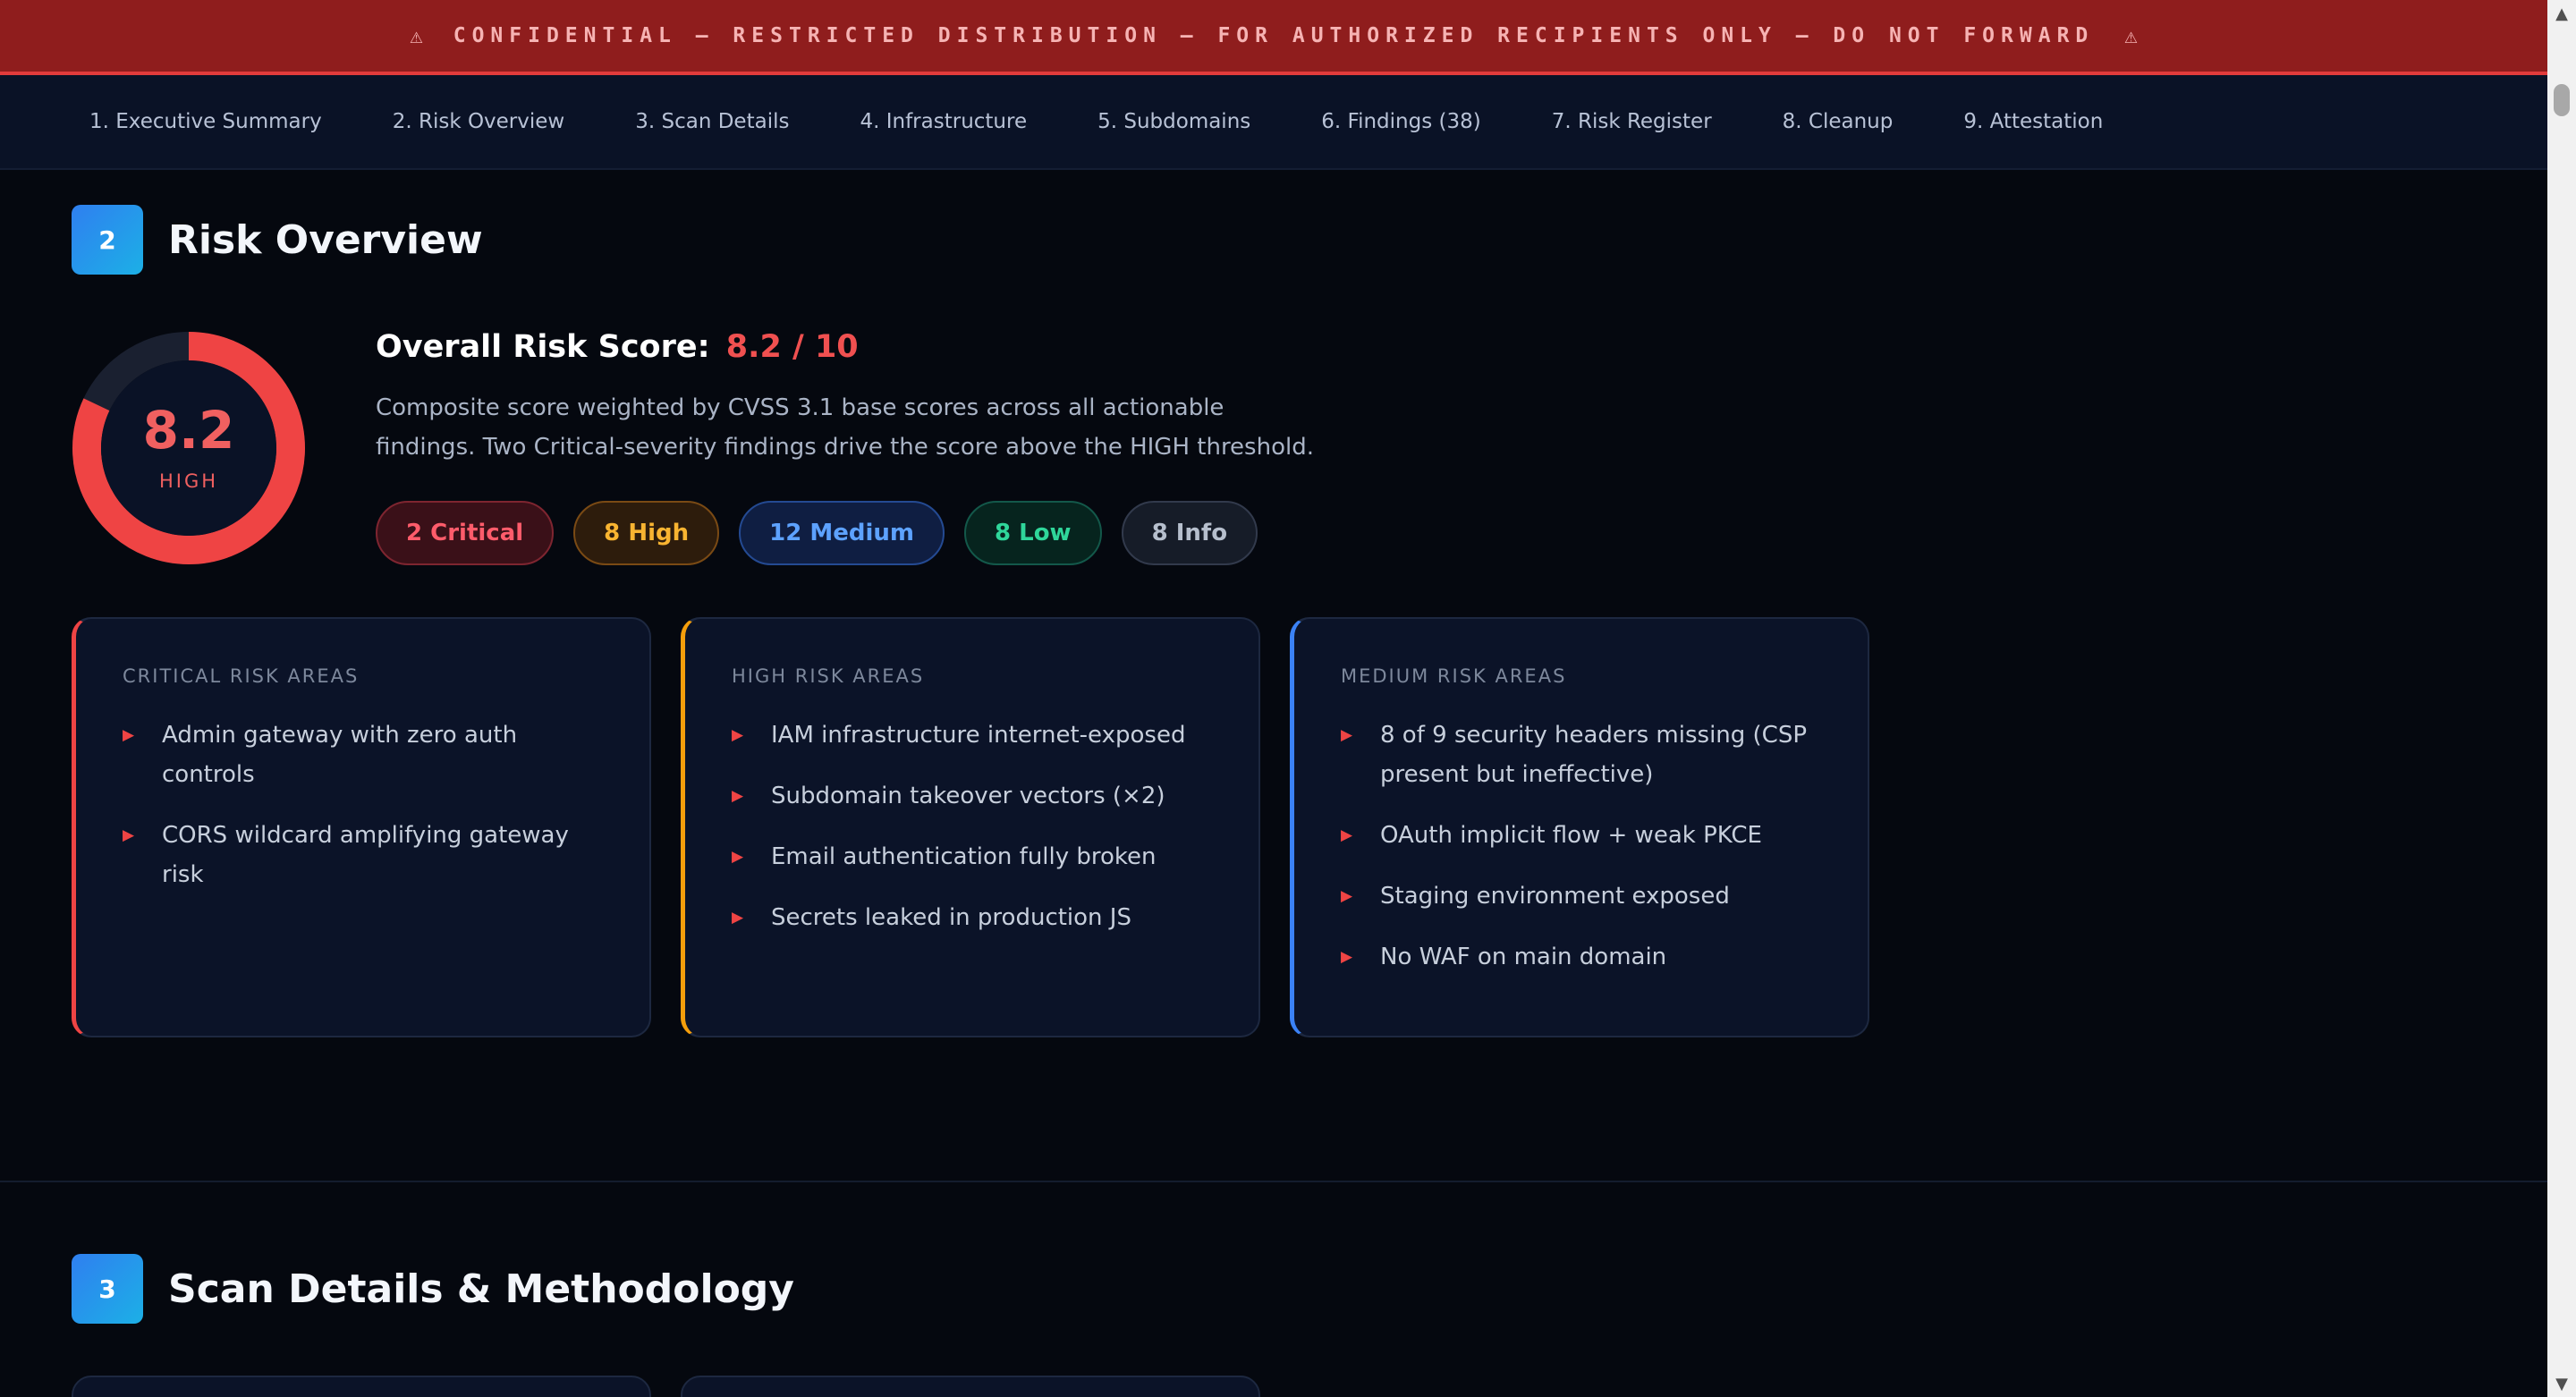 Image resolution: width=2576 pixels, height=1397 pixels. What do you see at coordinates (1632, 122) in the screenshot?
I see `nav-item-risk-register: 7. Risk Register` at bounding box center [1632, 122].